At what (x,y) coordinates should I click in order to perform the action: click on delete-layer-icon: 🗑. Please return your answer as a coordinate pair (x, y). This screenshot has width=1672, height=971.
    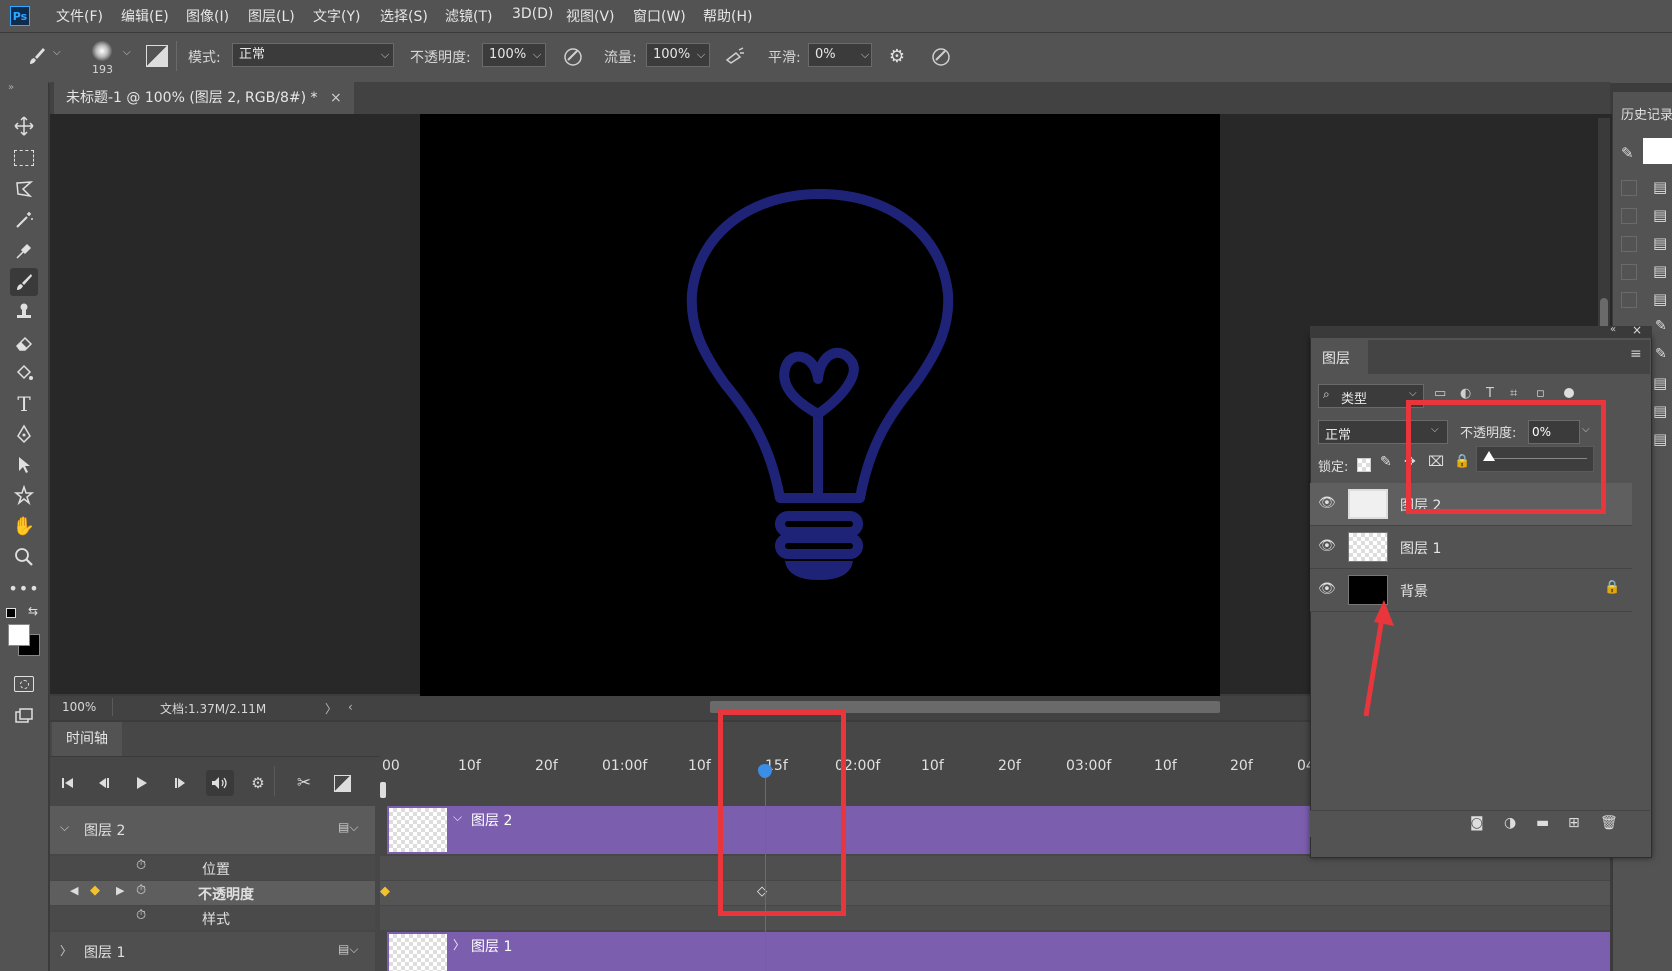
    Looking at the image, I should click on (1609, 823).